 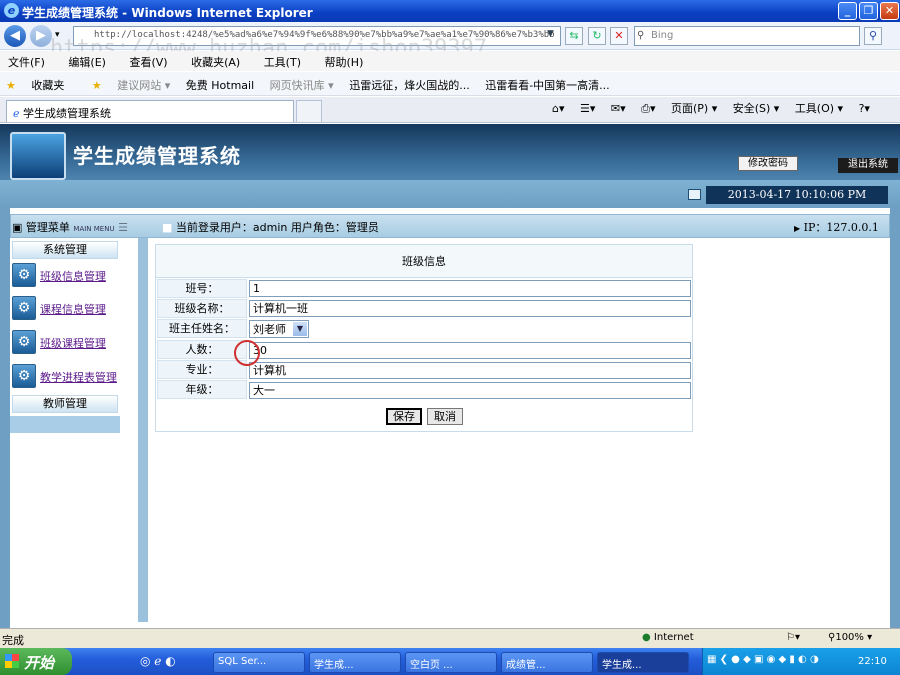 What do you see at coordinates (470, 350) in the screenshot?
I see `student-count-input: 30` at bounding box center [470, 350].